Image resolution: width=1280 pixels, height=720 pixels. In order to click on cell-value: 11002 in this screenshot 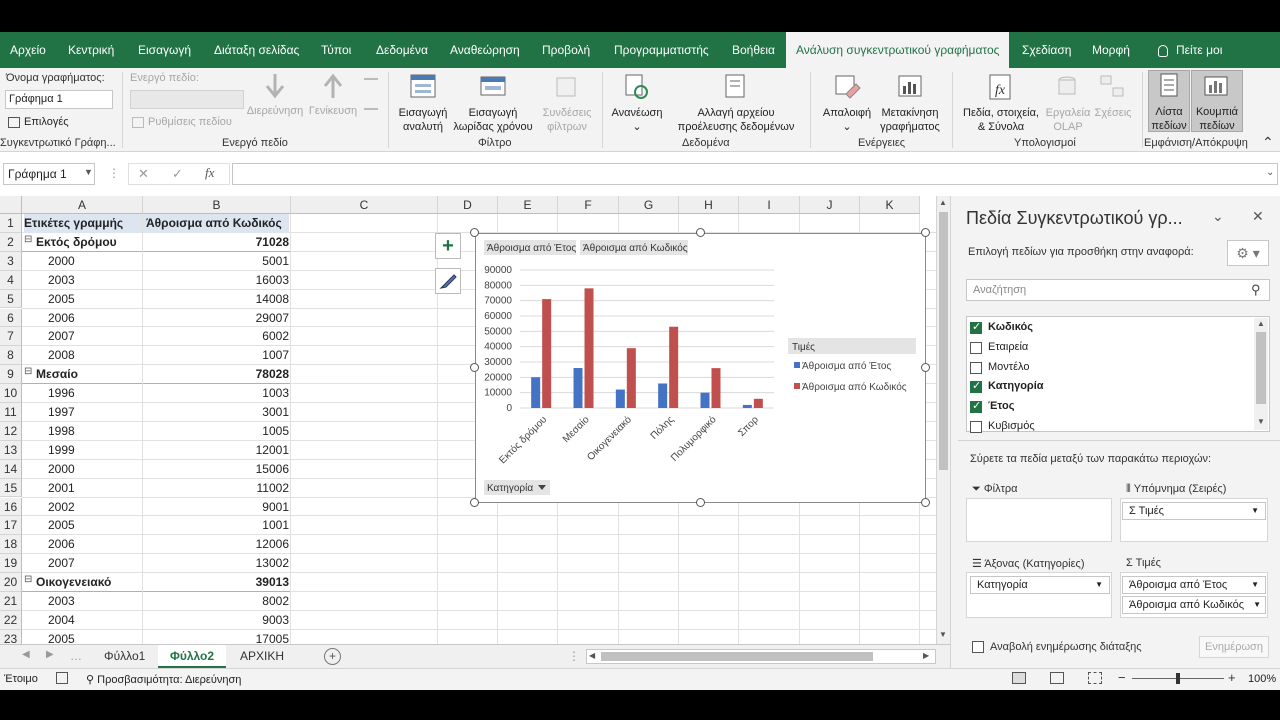, I will do `click(216, 488)`.